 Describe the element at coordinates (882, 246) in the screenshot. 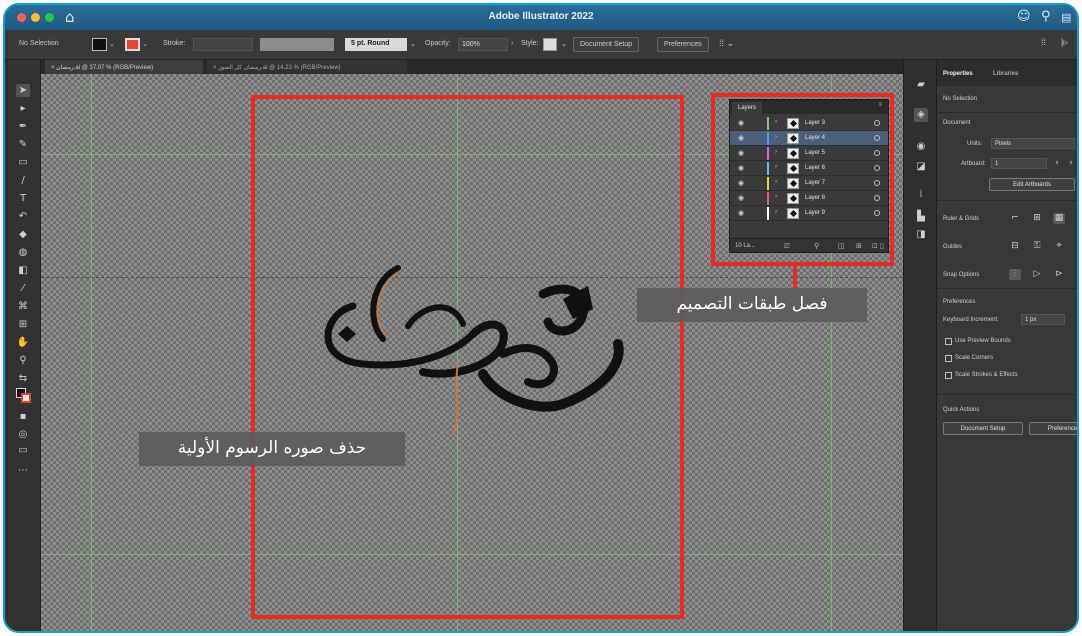

I see `delete-layer-icon: ▯` at that location.